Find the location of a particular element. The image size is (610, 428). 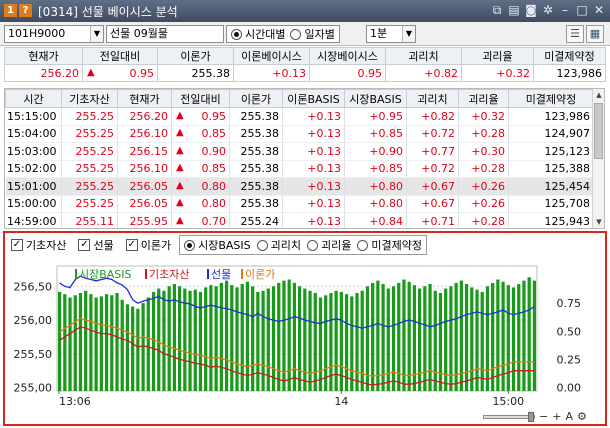

mode-gap-label: 괴리치 is located at coordinates (286, 245).